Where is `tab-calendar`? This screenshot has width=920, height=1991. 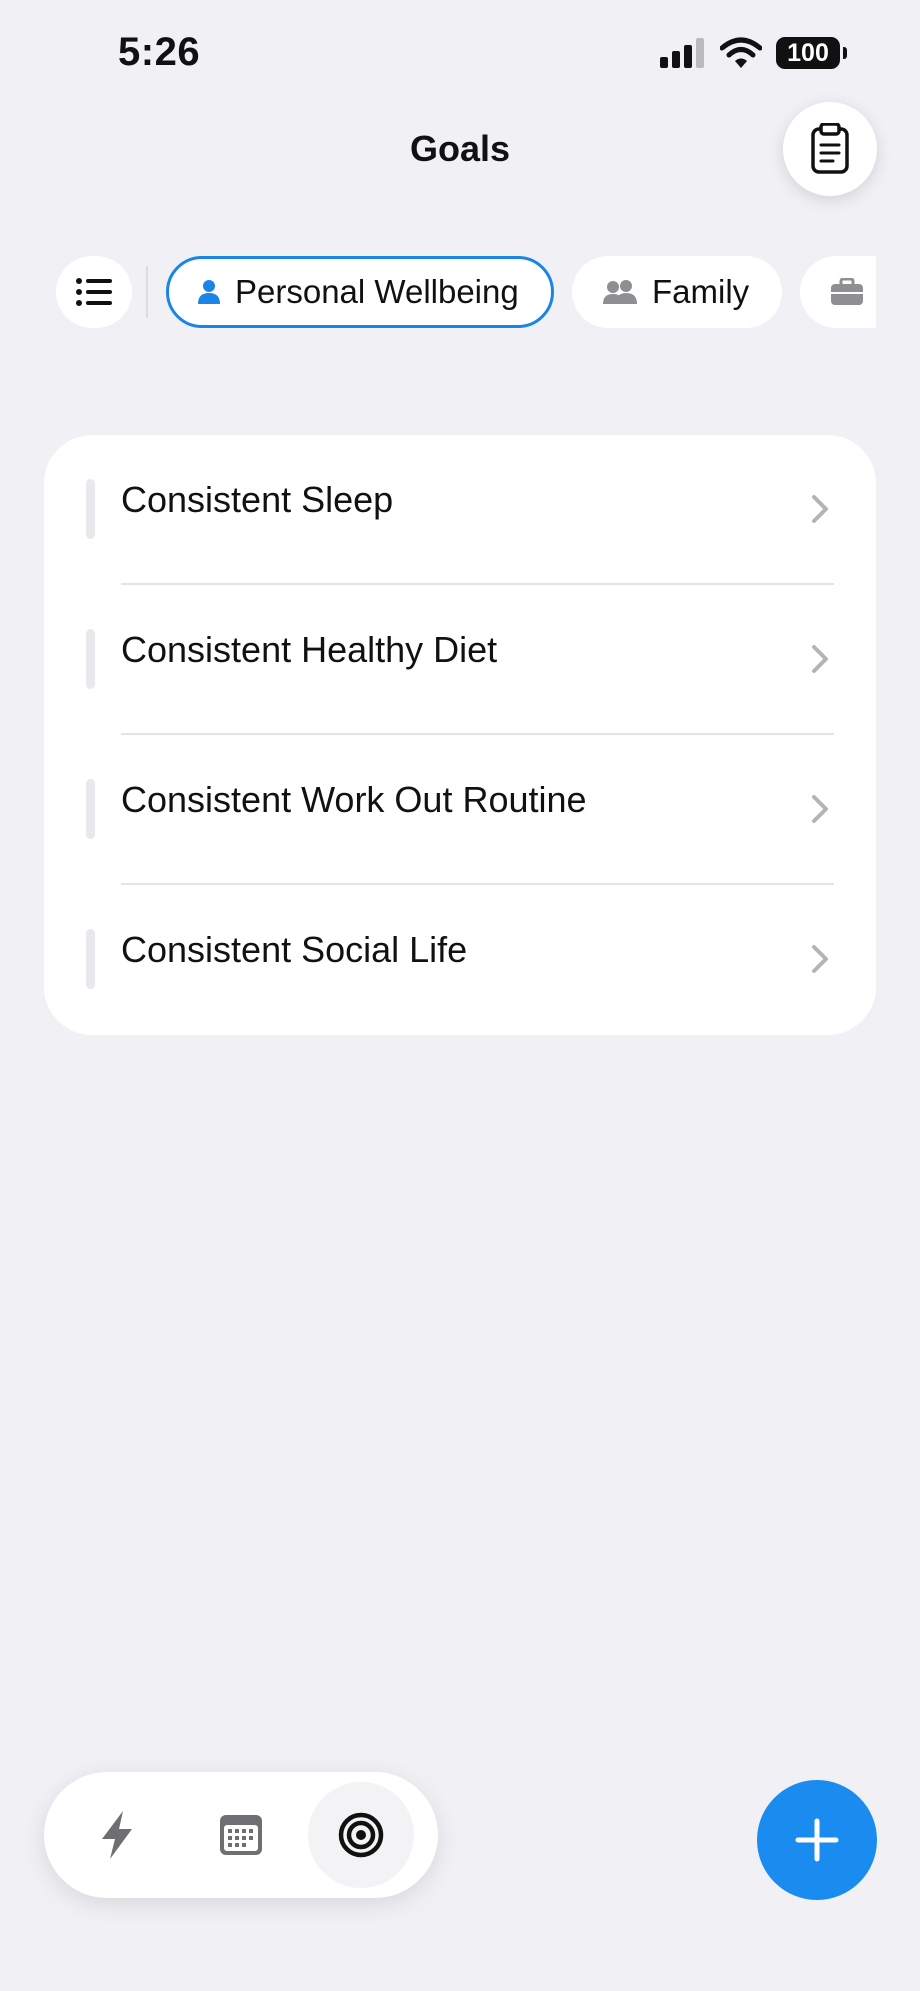
tab-calendar is located at coordinates (241, 1835).